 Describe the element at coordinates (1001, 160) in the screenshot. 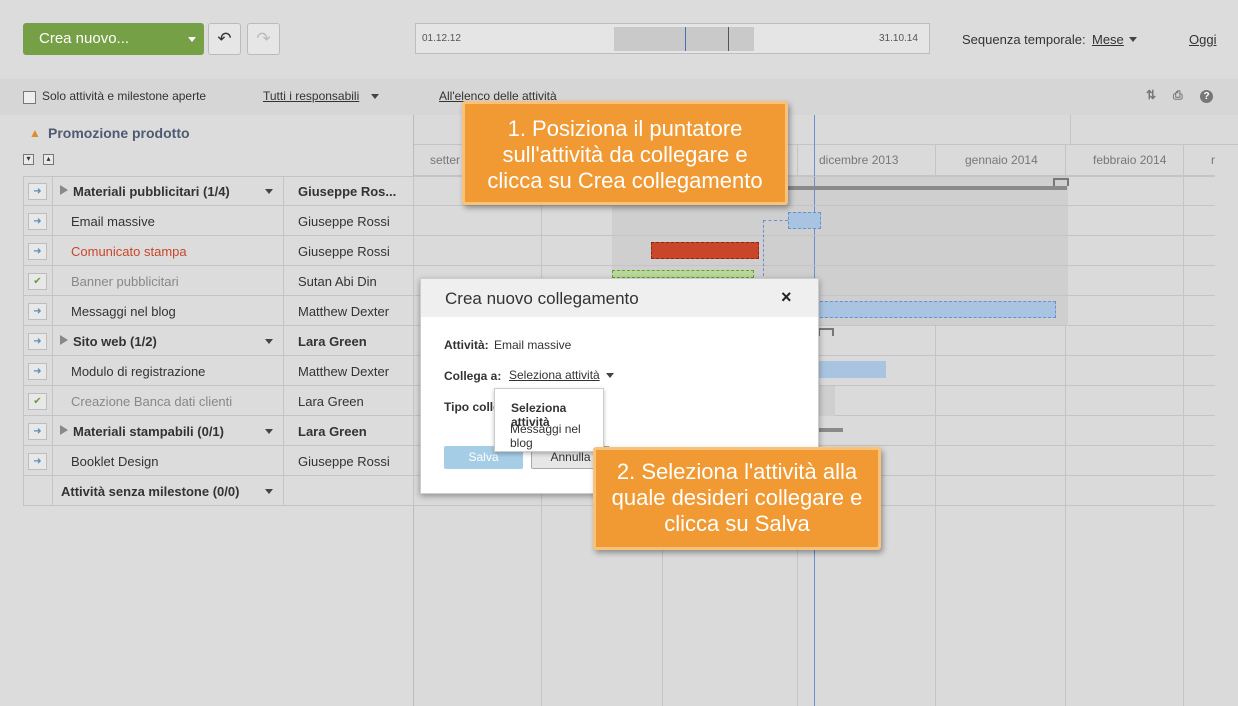

I see `month-label: gennaio 2014` at that location.